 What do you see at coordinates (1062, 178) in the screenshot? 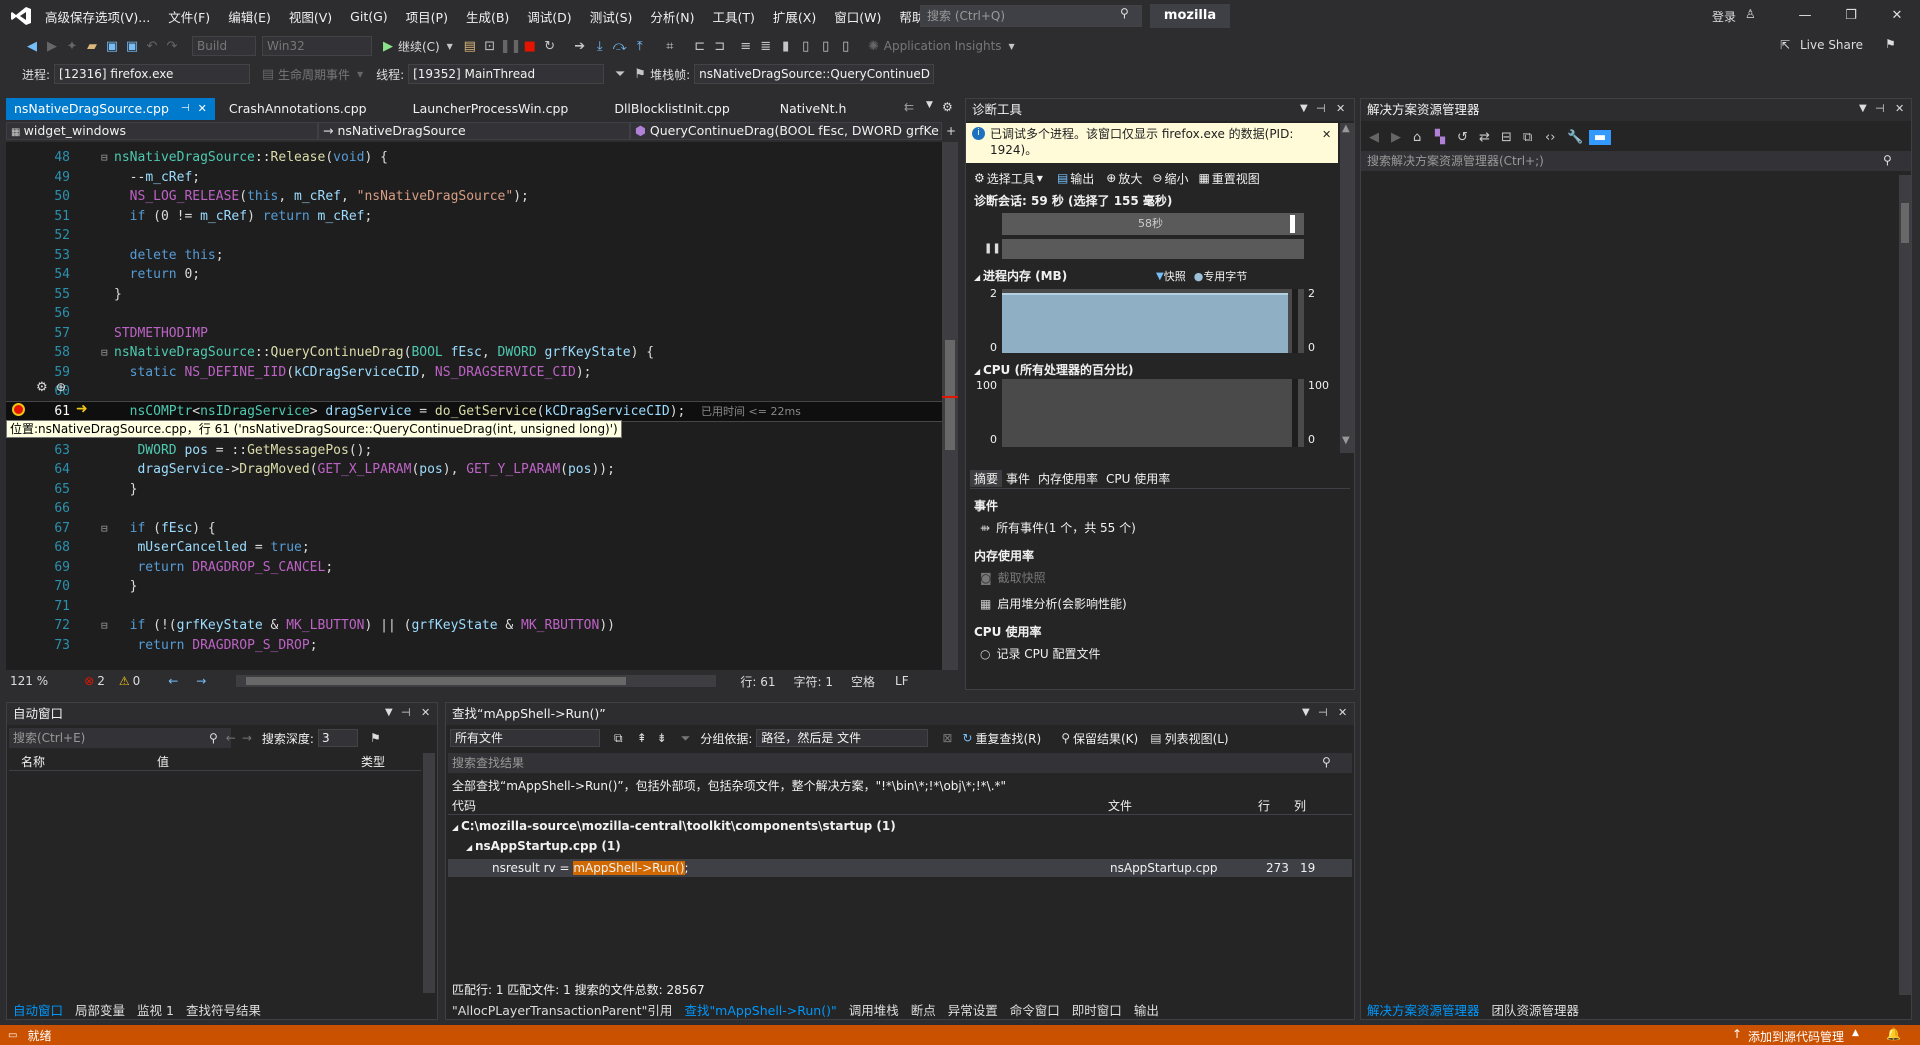
I see `output-icon: ▤` at bounding box center [1062, 178].